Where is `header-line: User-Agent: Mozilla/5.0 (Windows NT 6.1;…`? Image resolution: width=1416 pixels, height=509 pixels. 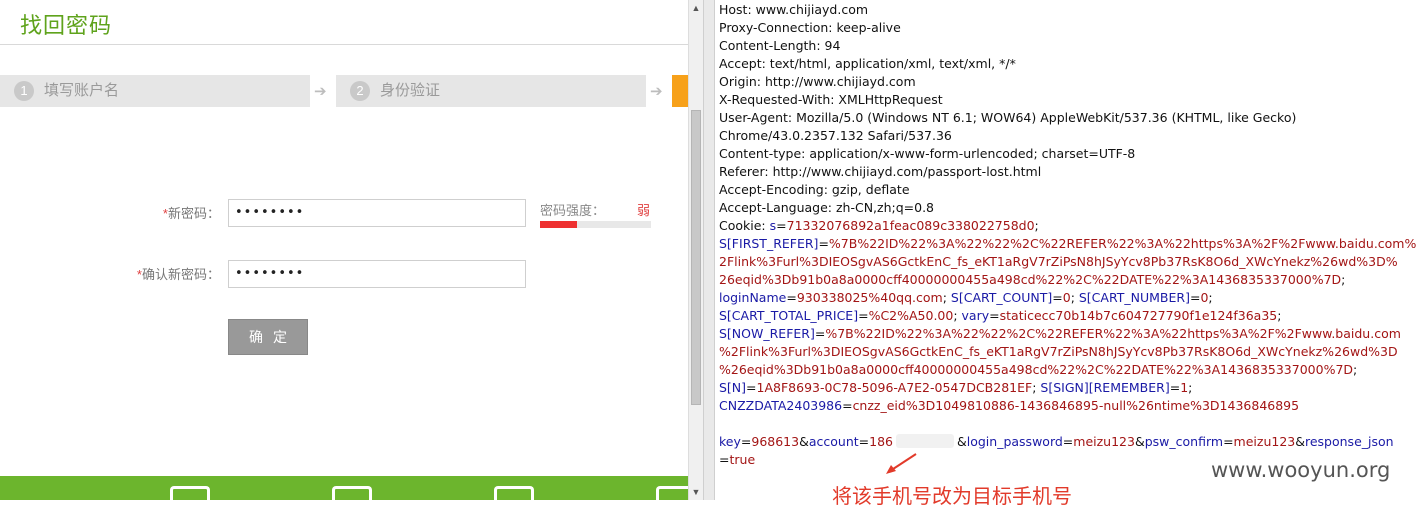
header-line: User-Agent: Mozilla/5.0 (Windows NT 6.1;… is located at coordinates (1008, 117).